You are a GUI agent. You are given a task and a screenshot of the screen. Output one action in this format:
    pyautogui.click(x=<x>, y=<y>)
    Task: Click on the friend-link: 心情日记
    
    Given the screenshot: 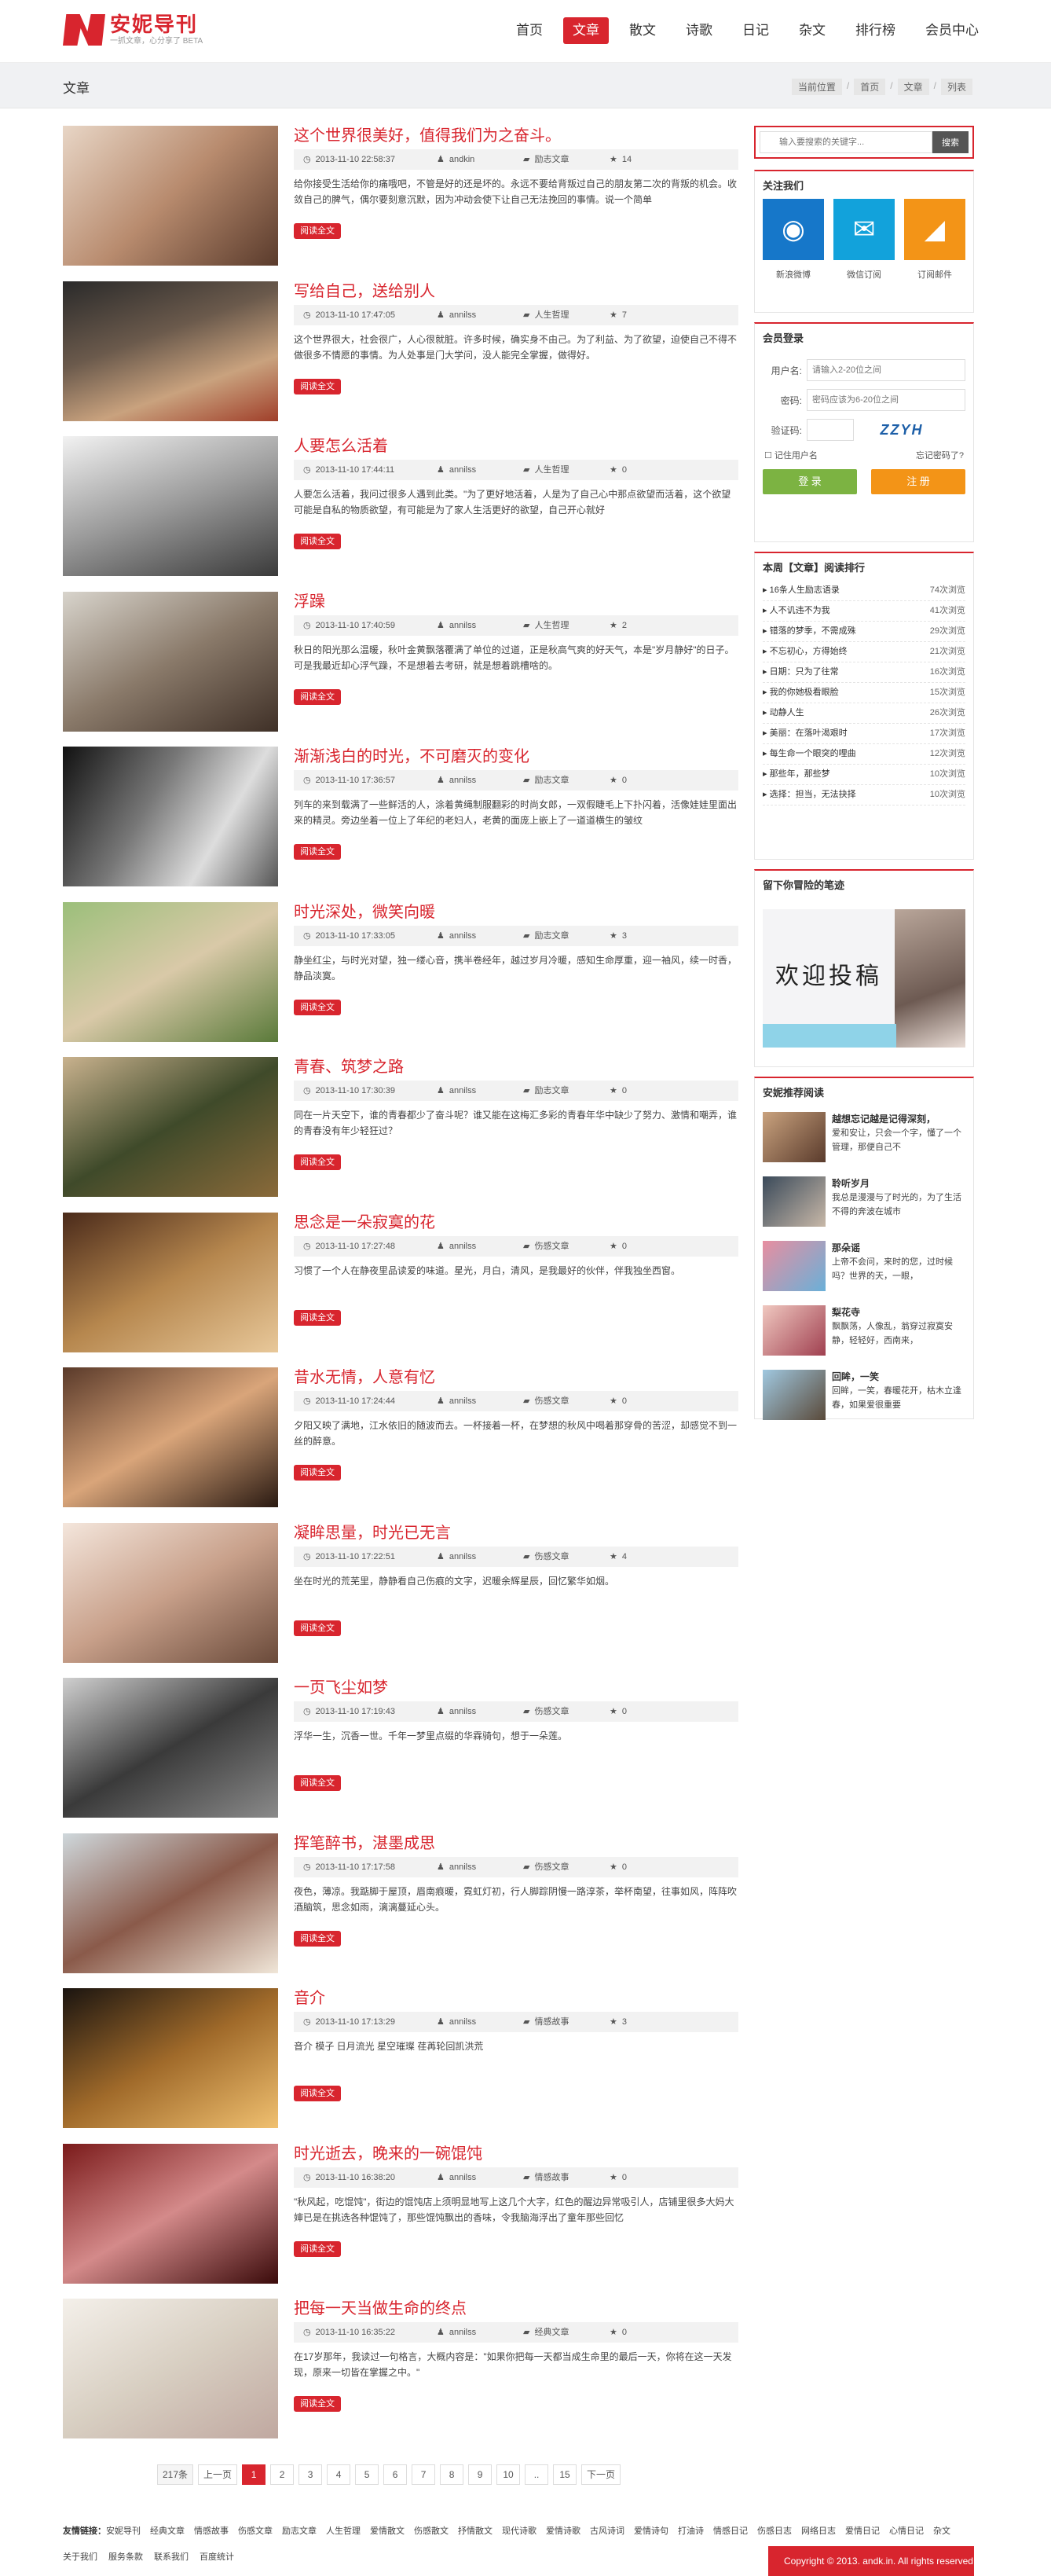 What is the action you would take?
    pyautogui.click(x=907, y=2531)
    